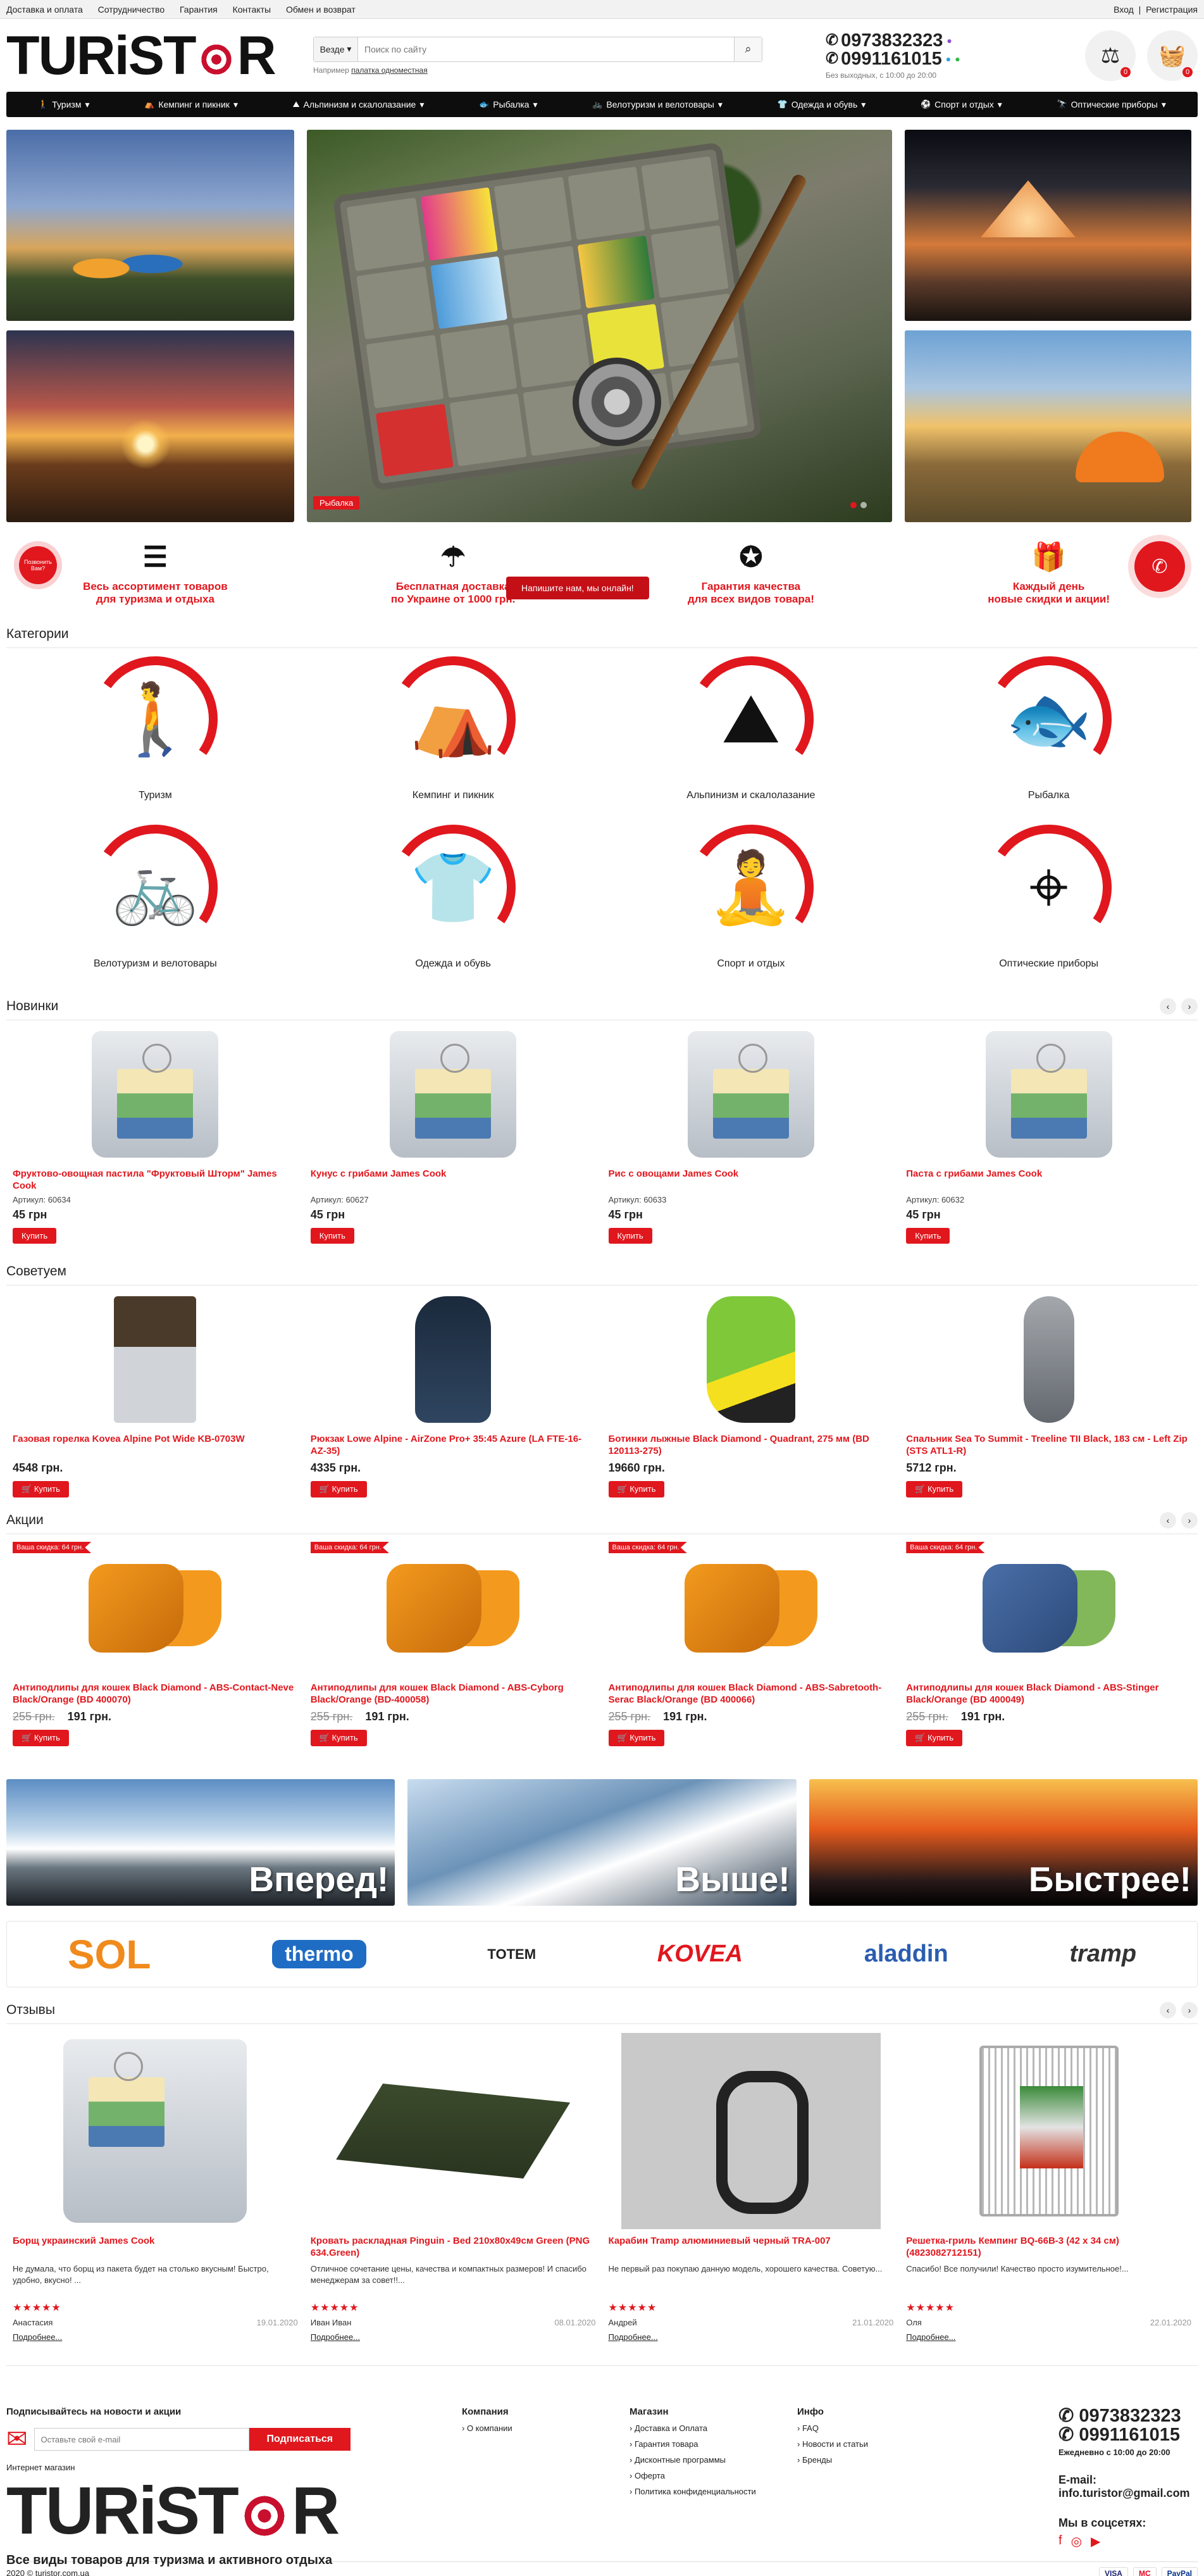  I want to click on footer-link: › Новости и статьи, so click(881, 2444).